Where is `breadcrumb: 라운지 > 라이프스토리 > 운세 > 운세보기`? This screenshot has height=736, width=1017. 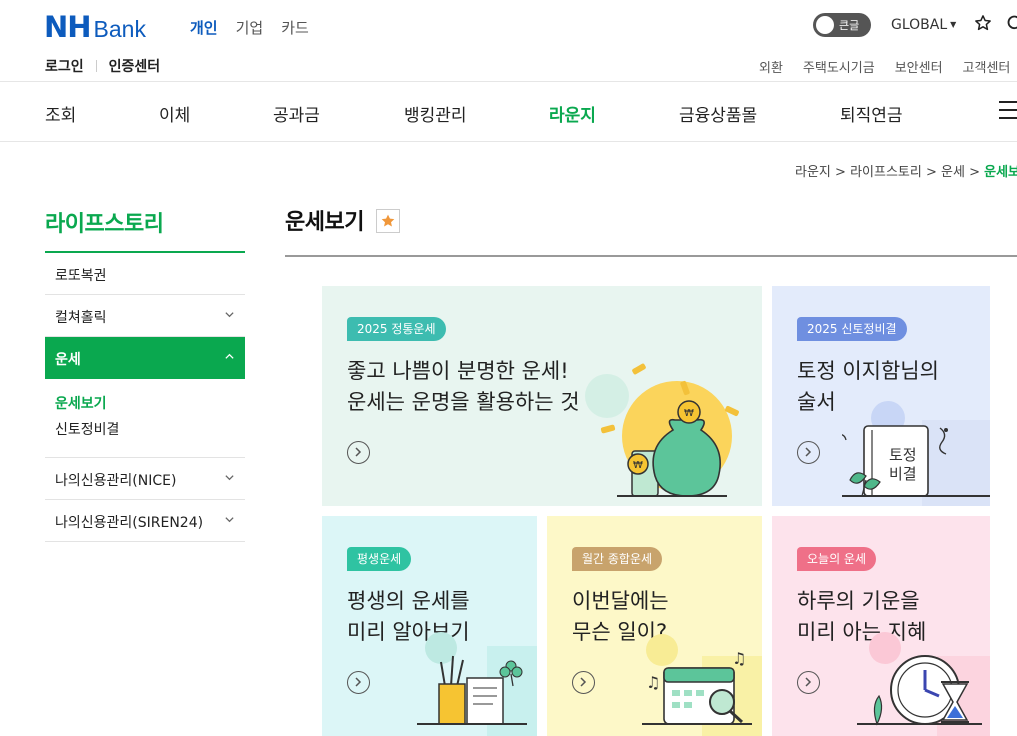 breadcrumb: 라운지 > 라이프스토리 > 운세 > 운세보기 is located at coordinates (906, 170).